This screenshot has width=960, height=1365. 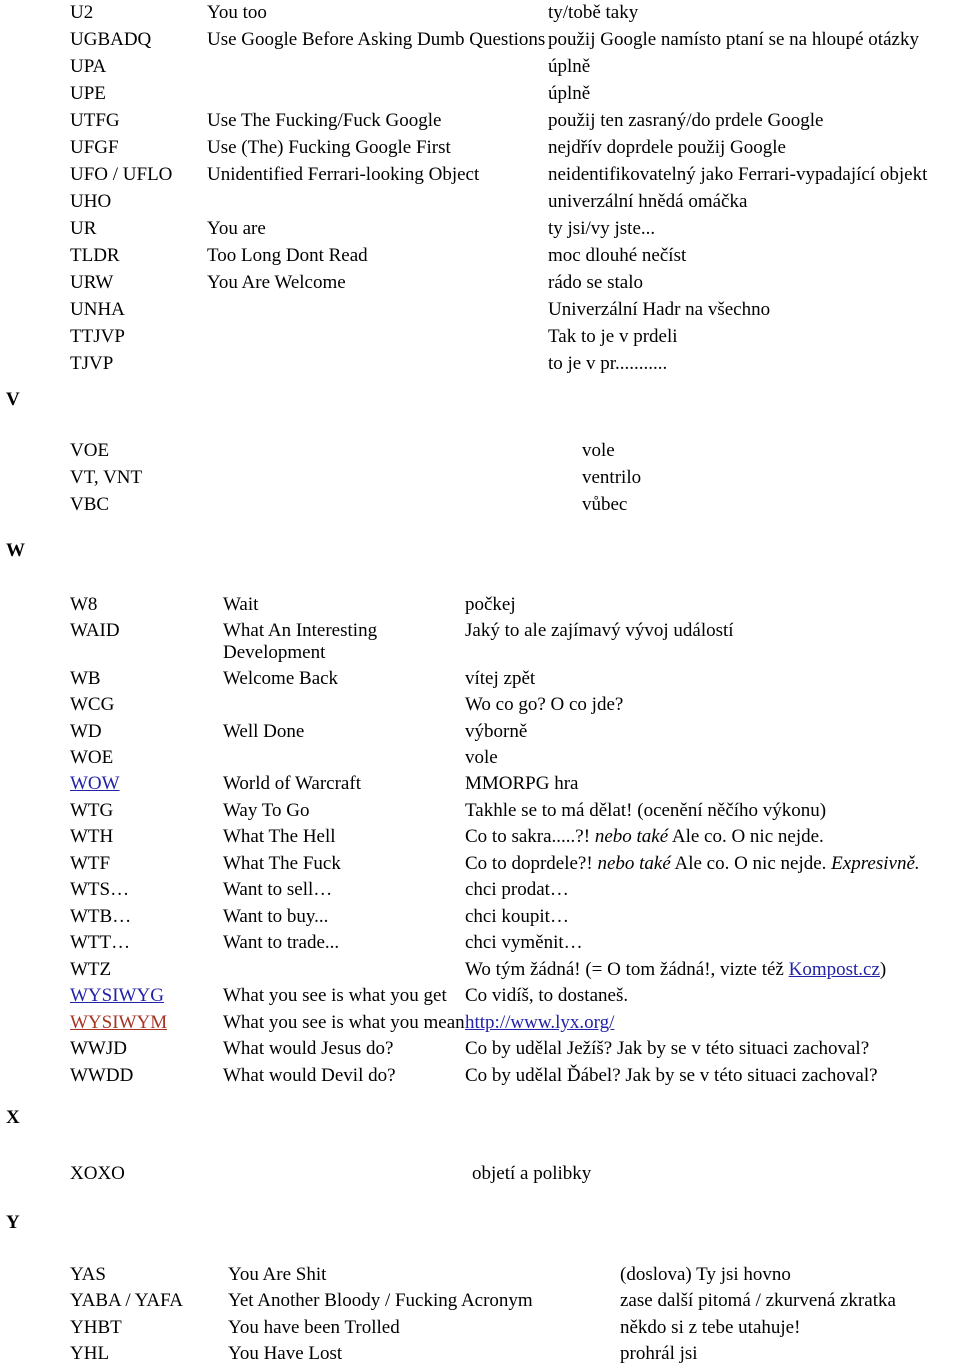 What do you see at coordinates (758, 1300) in the screenshot?
I see `translation-cell: zase další pitomá / zkurvená zkratka` at bounding box center [758, 1300].